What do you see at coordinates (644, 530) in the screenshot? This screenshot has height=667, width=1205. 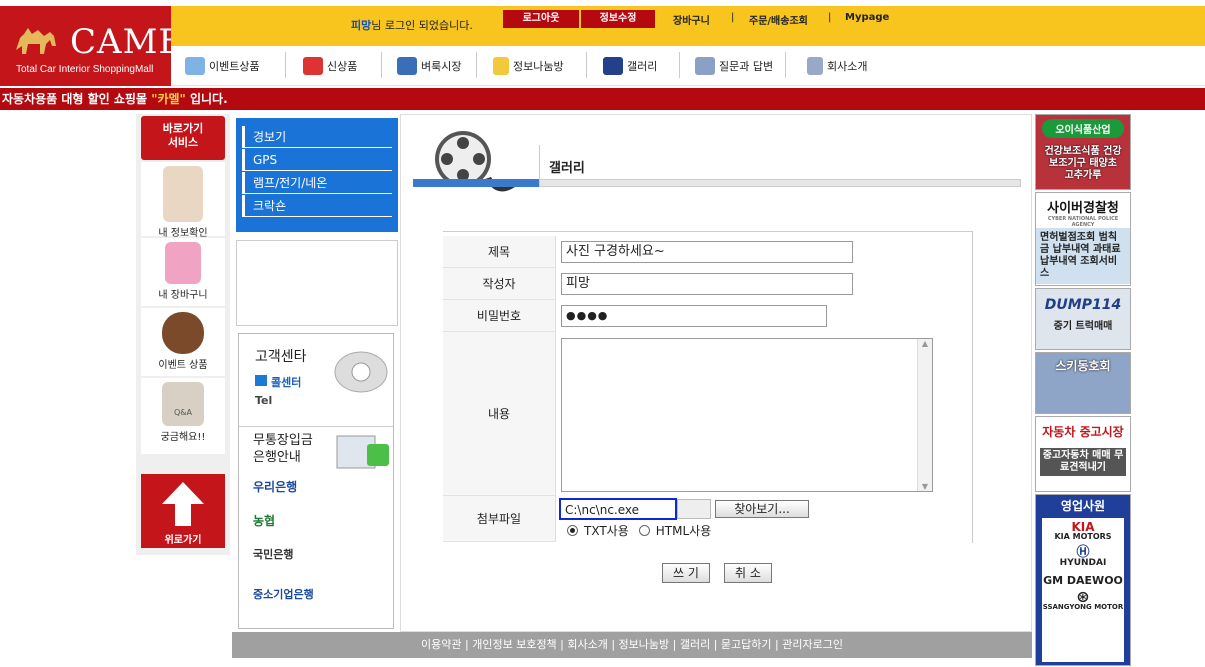 I see `radio-html` at bounding box center [644, 530].